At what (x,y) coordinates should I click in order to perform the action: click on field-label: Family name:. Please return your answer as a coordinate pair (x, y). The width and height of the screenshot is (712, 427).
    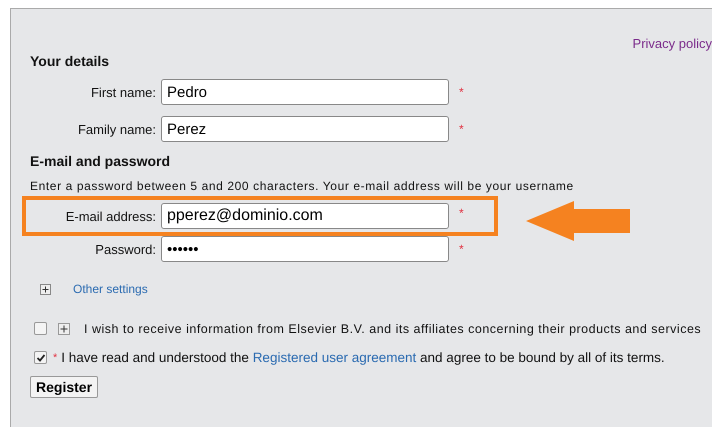
    Looking at the image, I should click on (116, 129).